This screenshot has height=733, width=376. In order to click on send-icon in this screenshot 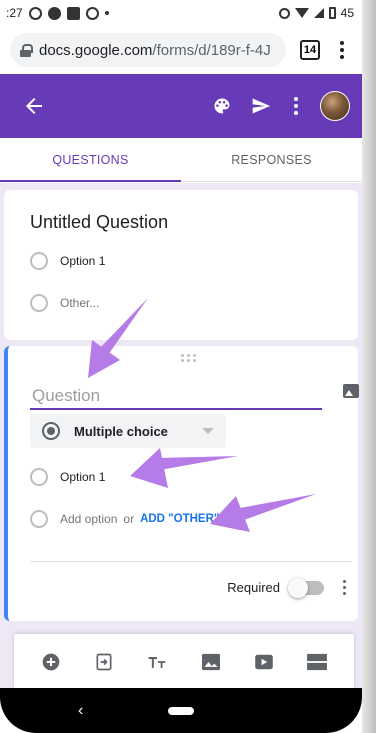, I will do `click(261, 106)`.